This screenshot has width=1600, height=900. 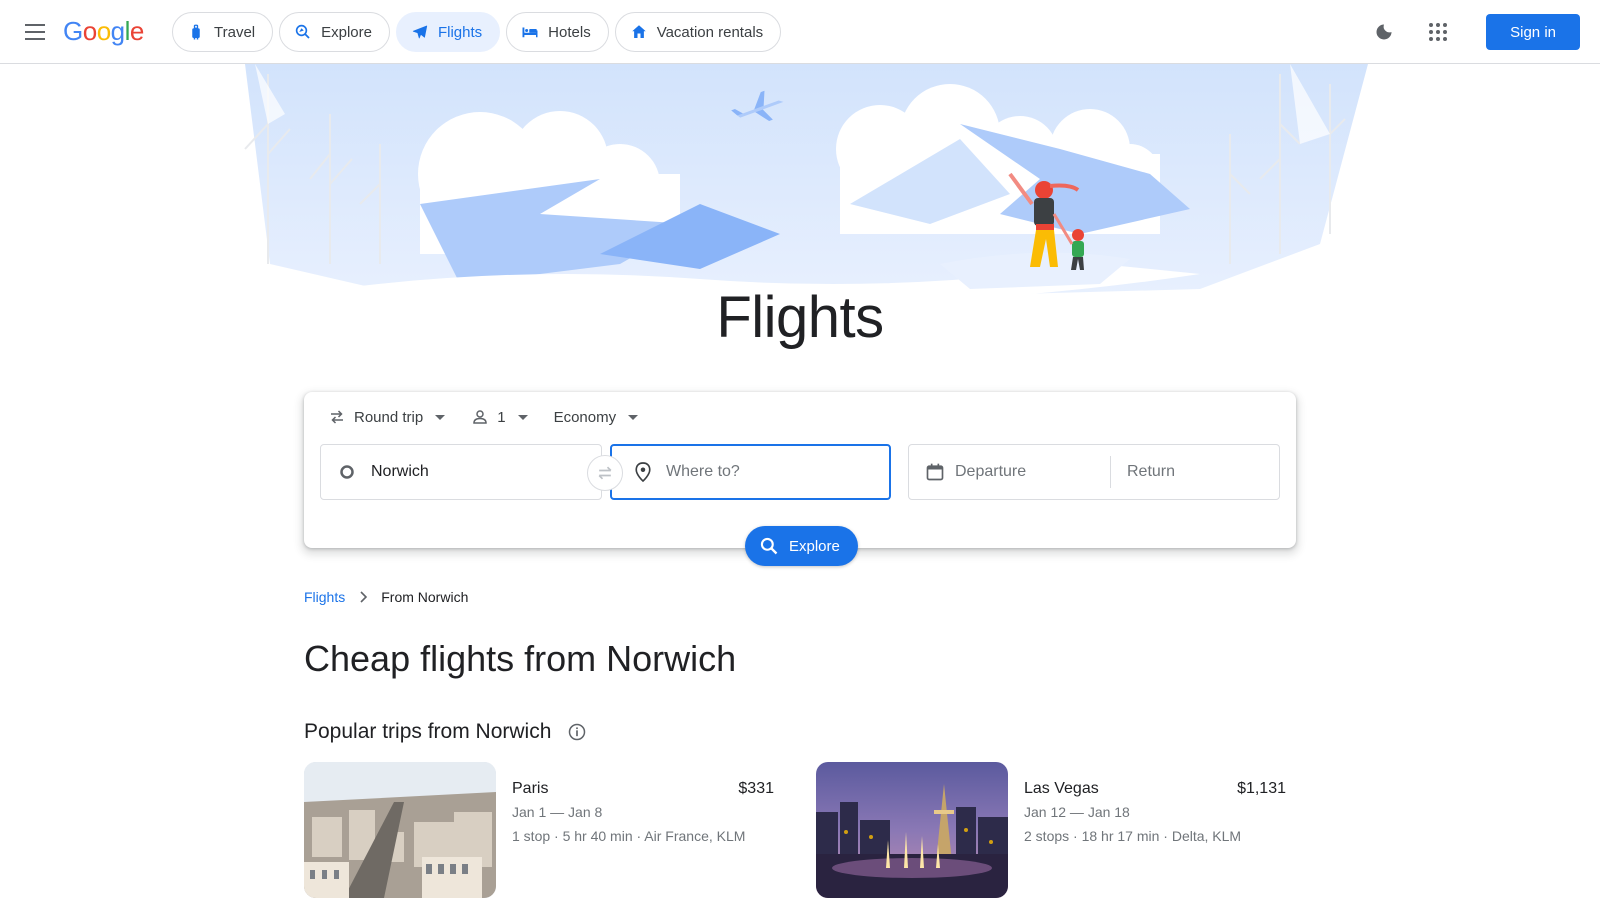 I want to click on return-date-input: Return, so click(x=1151, y=472).